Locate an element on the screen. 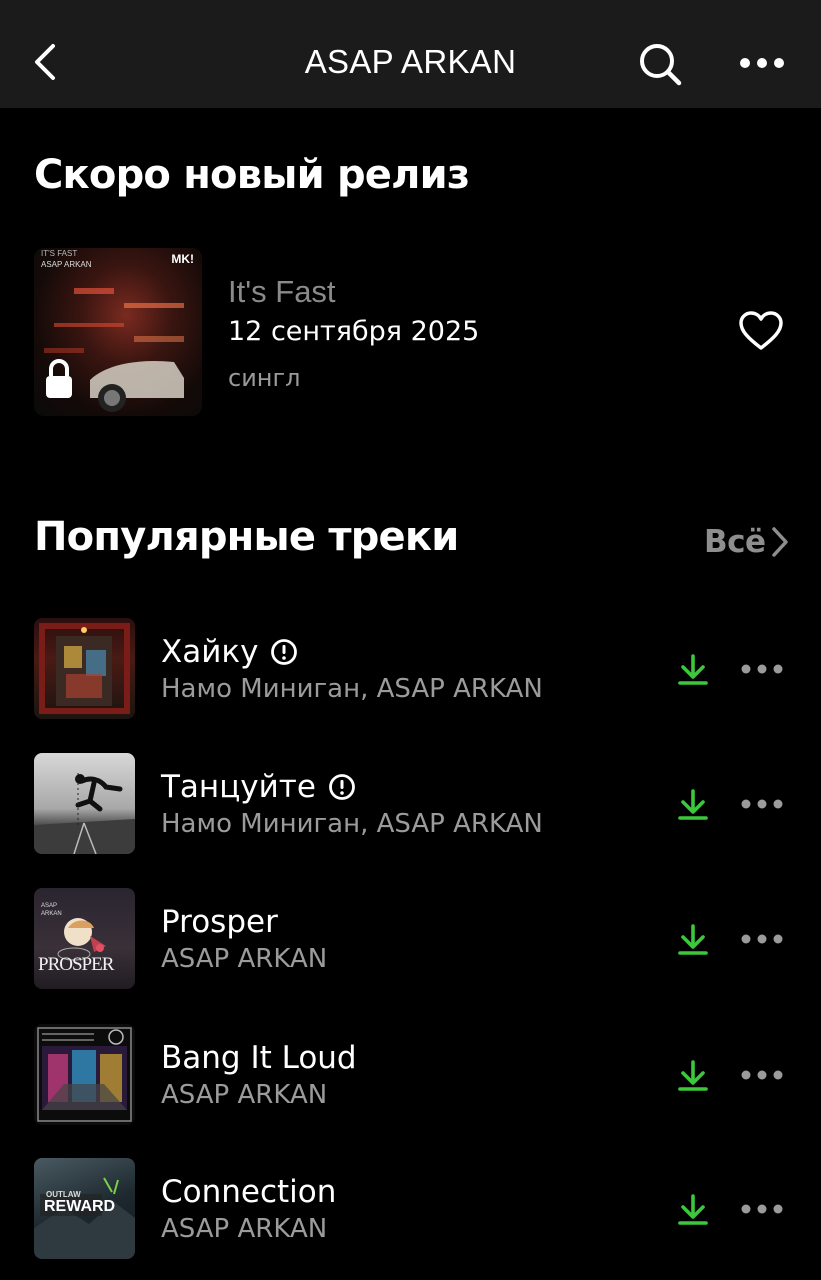 The height and width of the screenshot is (1280, 821). track-cover: OUTLAW REWARD is located at coordinates (84, 1208).